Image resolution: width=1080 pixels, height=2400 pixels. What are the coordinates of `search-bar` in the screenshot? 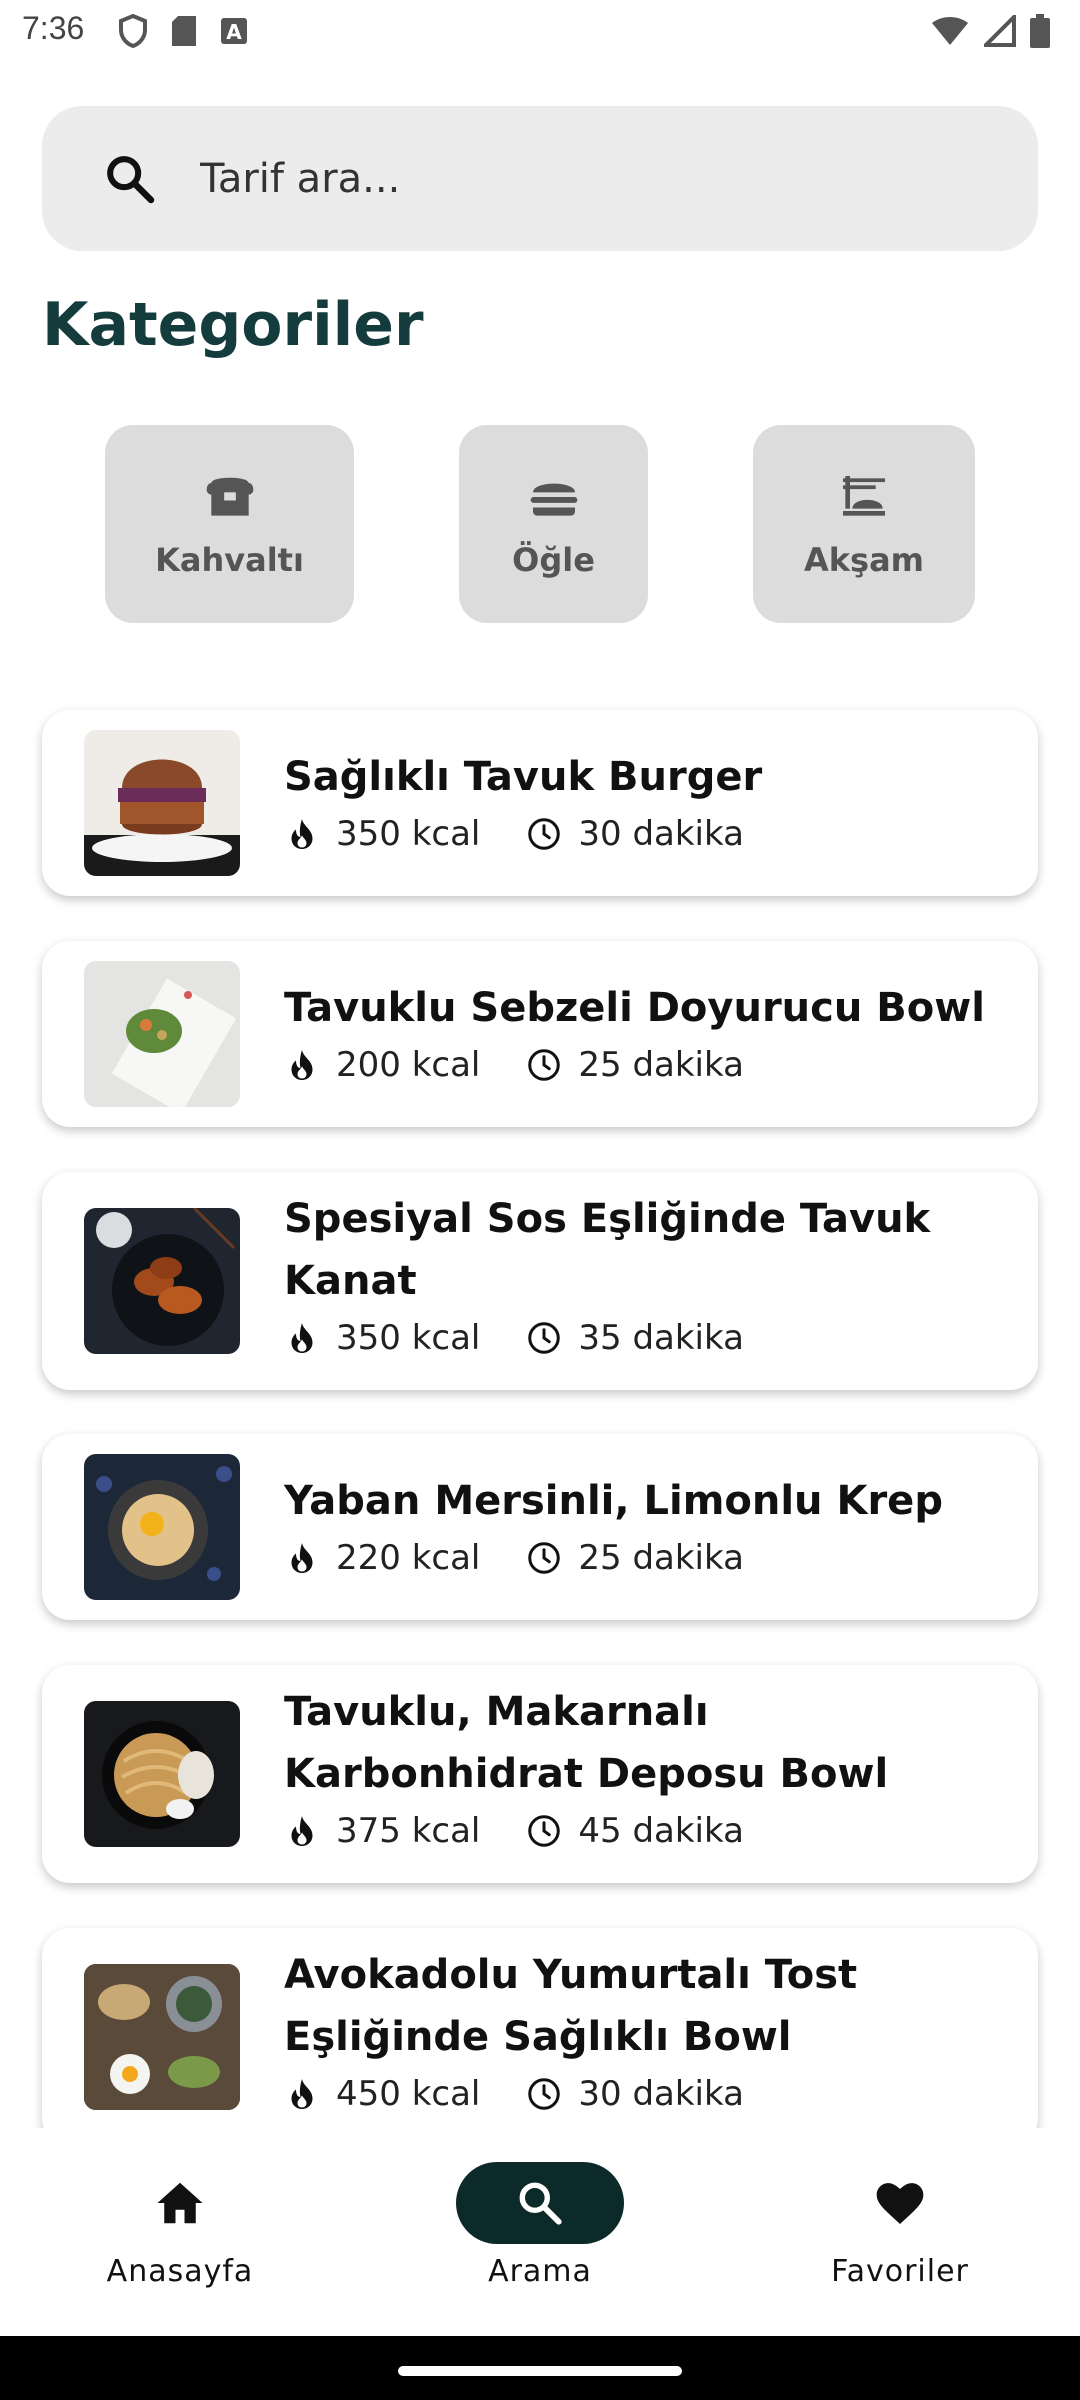 It's located at (540, 178).